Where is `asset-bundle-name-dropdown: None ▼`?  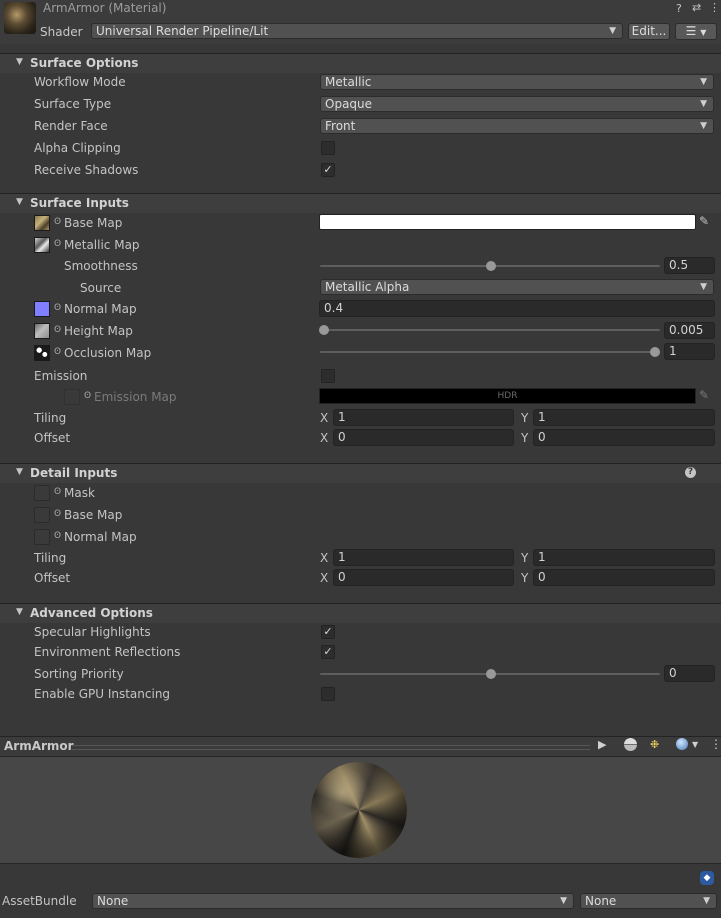 asset-bundle-name-dropdown: None ▼ is located at coordinates (333, 901).